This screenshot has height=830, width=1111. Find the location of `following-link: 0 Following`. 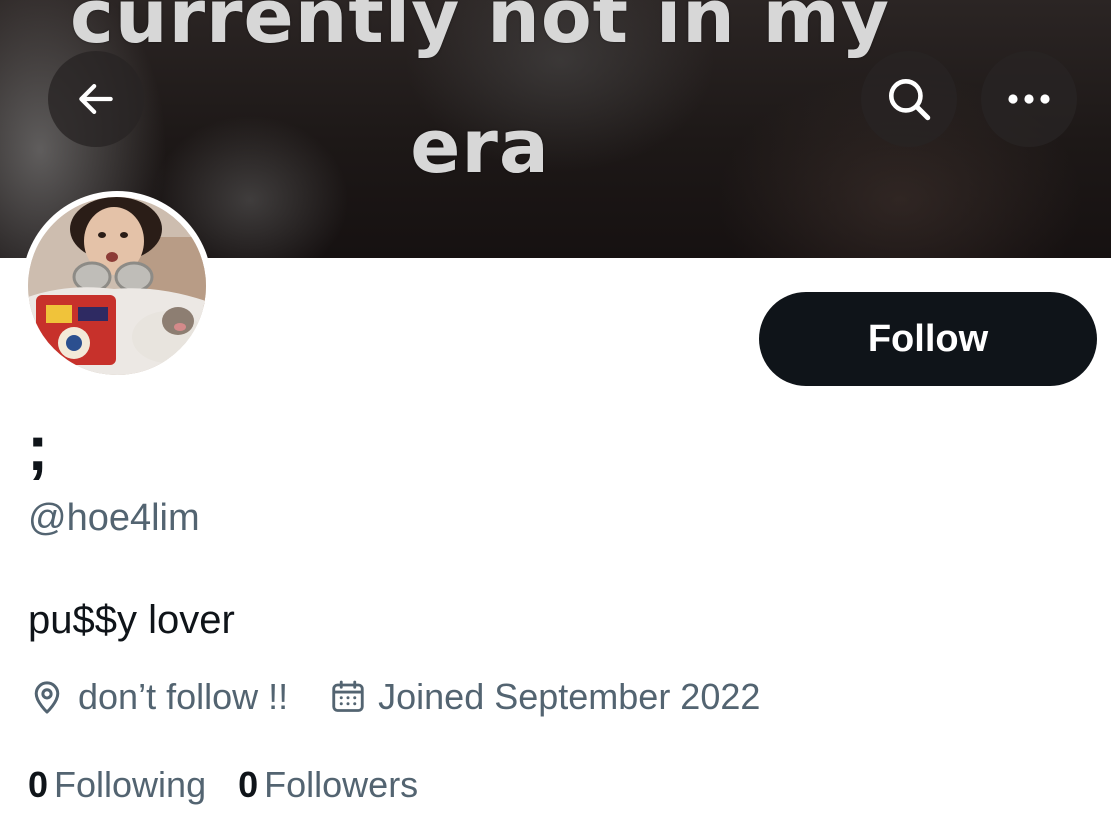

following-link: 0 Following is located at coordinates (117, 785).